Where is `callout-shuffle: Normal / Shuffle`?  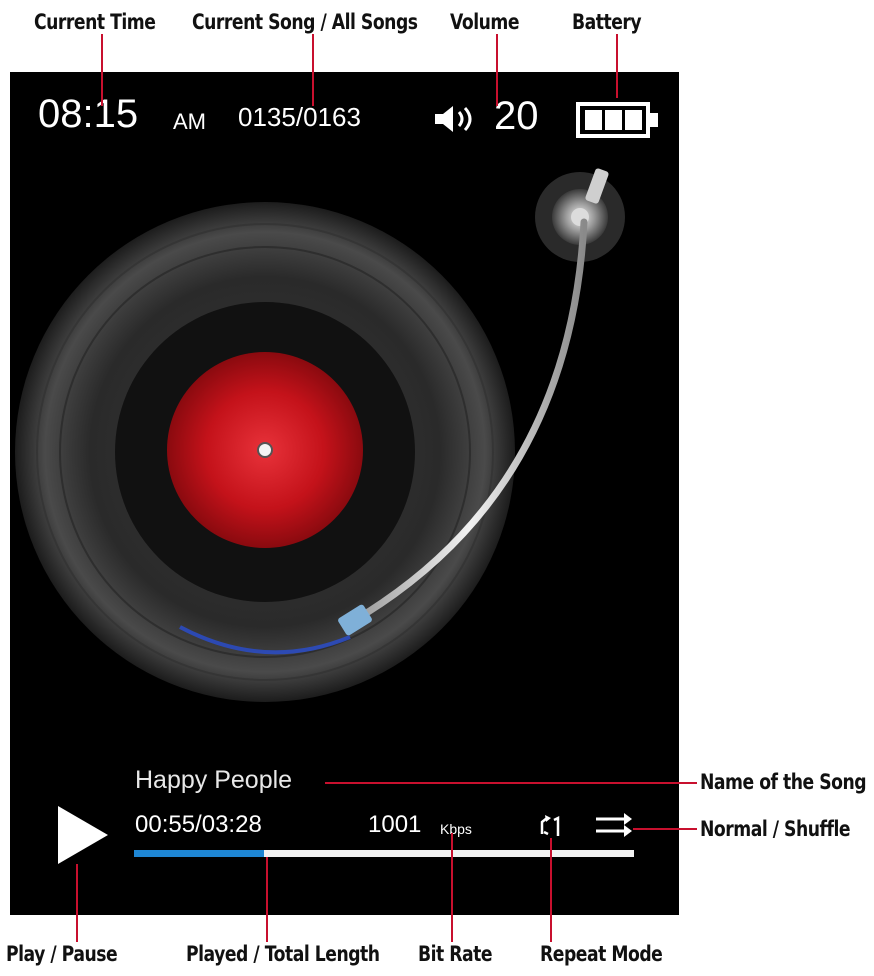
callout-shuffle: Normal / Shuffle is located at coordinates (775, 829).